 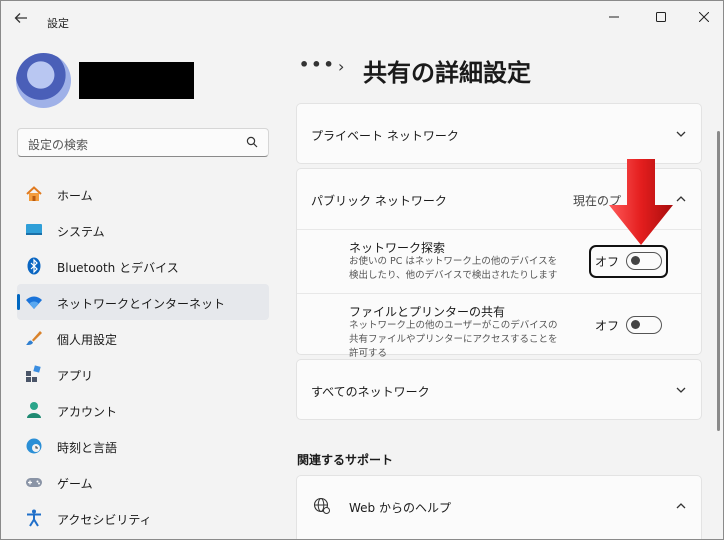 What do you see at coordinates (75, 484) in the screenshot?
I see `sidebar-item-label: ゲーム` at bounding box center [75, 484].